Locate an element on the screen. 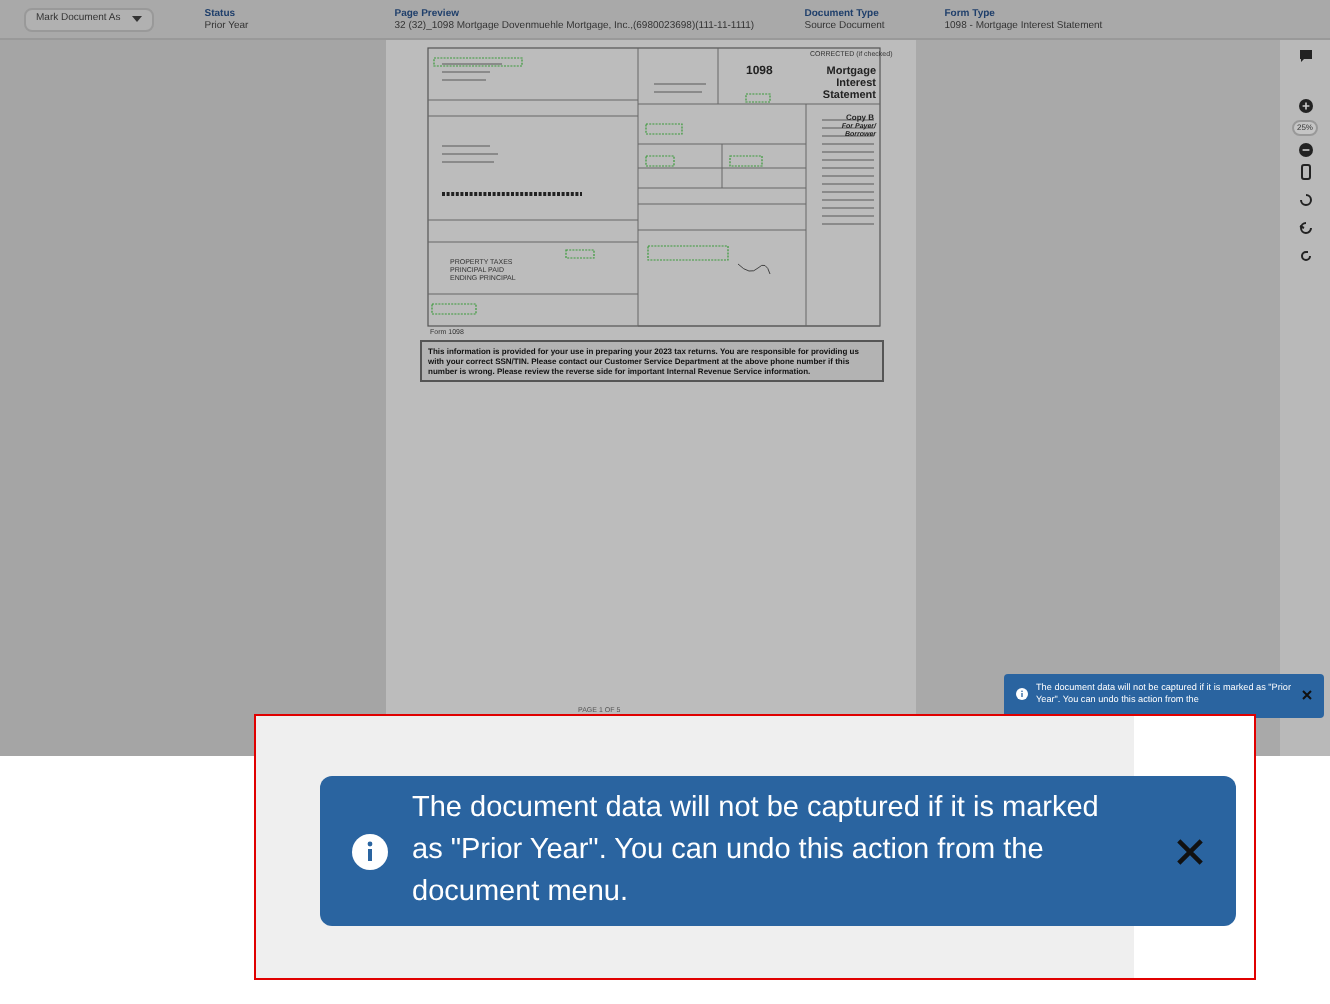 Image resolution: width=1330 pixels, height=1004 pixels. rotate-left-icon is located at coordinates (1305, 200).